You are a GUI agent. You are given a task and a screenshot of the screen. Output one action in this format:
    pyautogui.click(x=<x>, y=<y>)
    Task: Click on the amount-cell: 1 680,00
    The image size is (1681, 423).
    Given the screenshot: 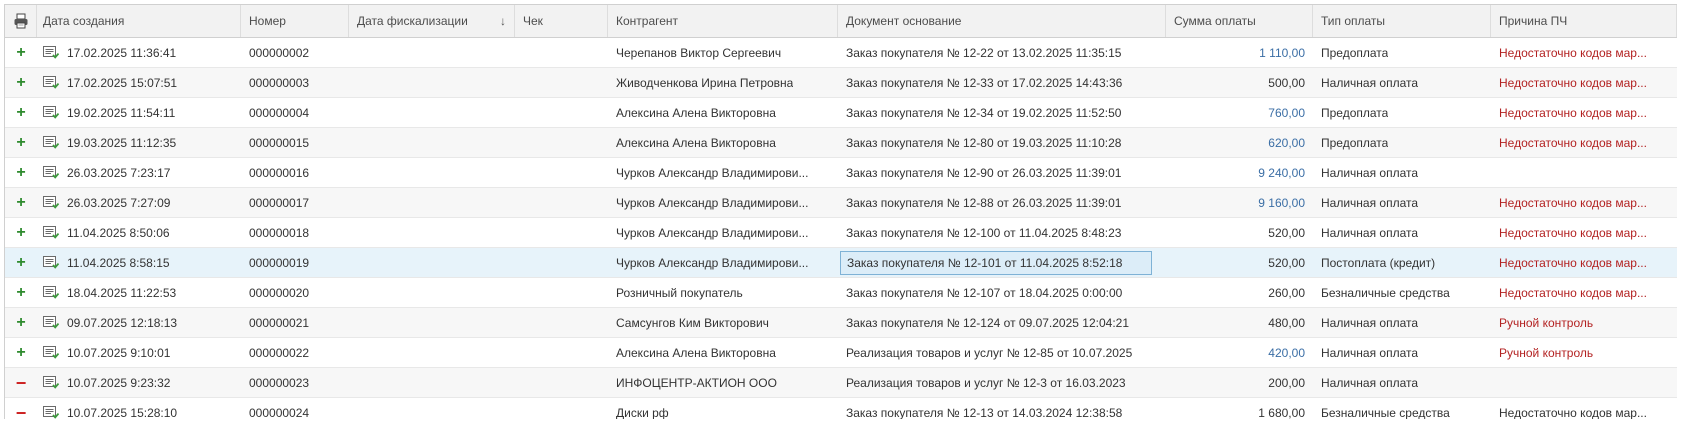 What is the action you would take?
    pyautogui.click(x=1239, y=409)
    